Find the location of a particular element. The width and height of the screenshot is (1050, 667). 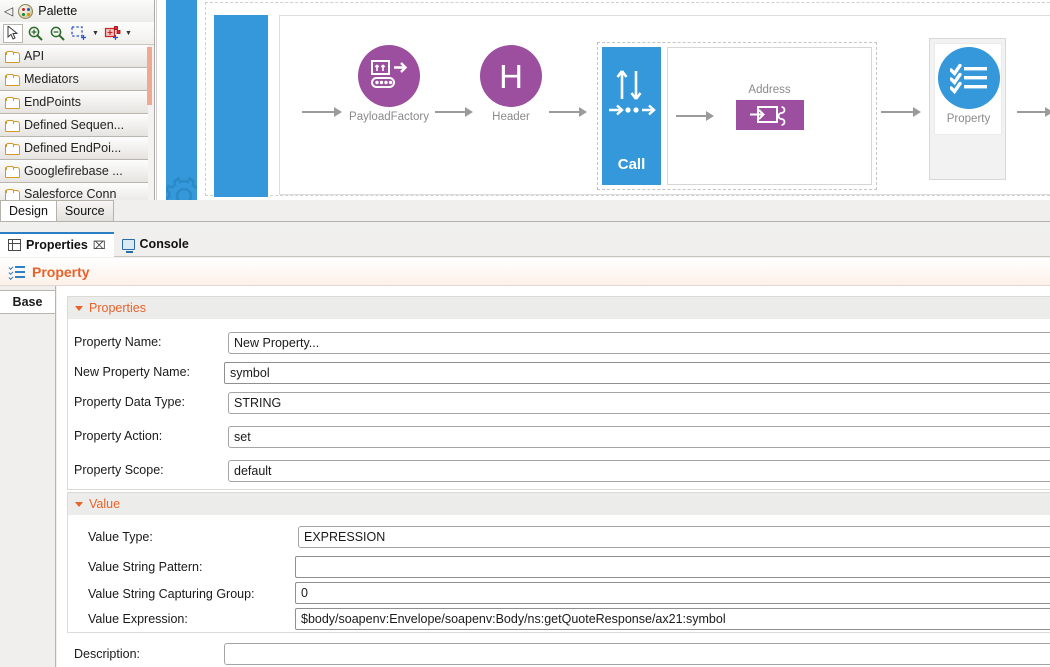

field-label: Property Scope: is located at coordinates (119, 470).